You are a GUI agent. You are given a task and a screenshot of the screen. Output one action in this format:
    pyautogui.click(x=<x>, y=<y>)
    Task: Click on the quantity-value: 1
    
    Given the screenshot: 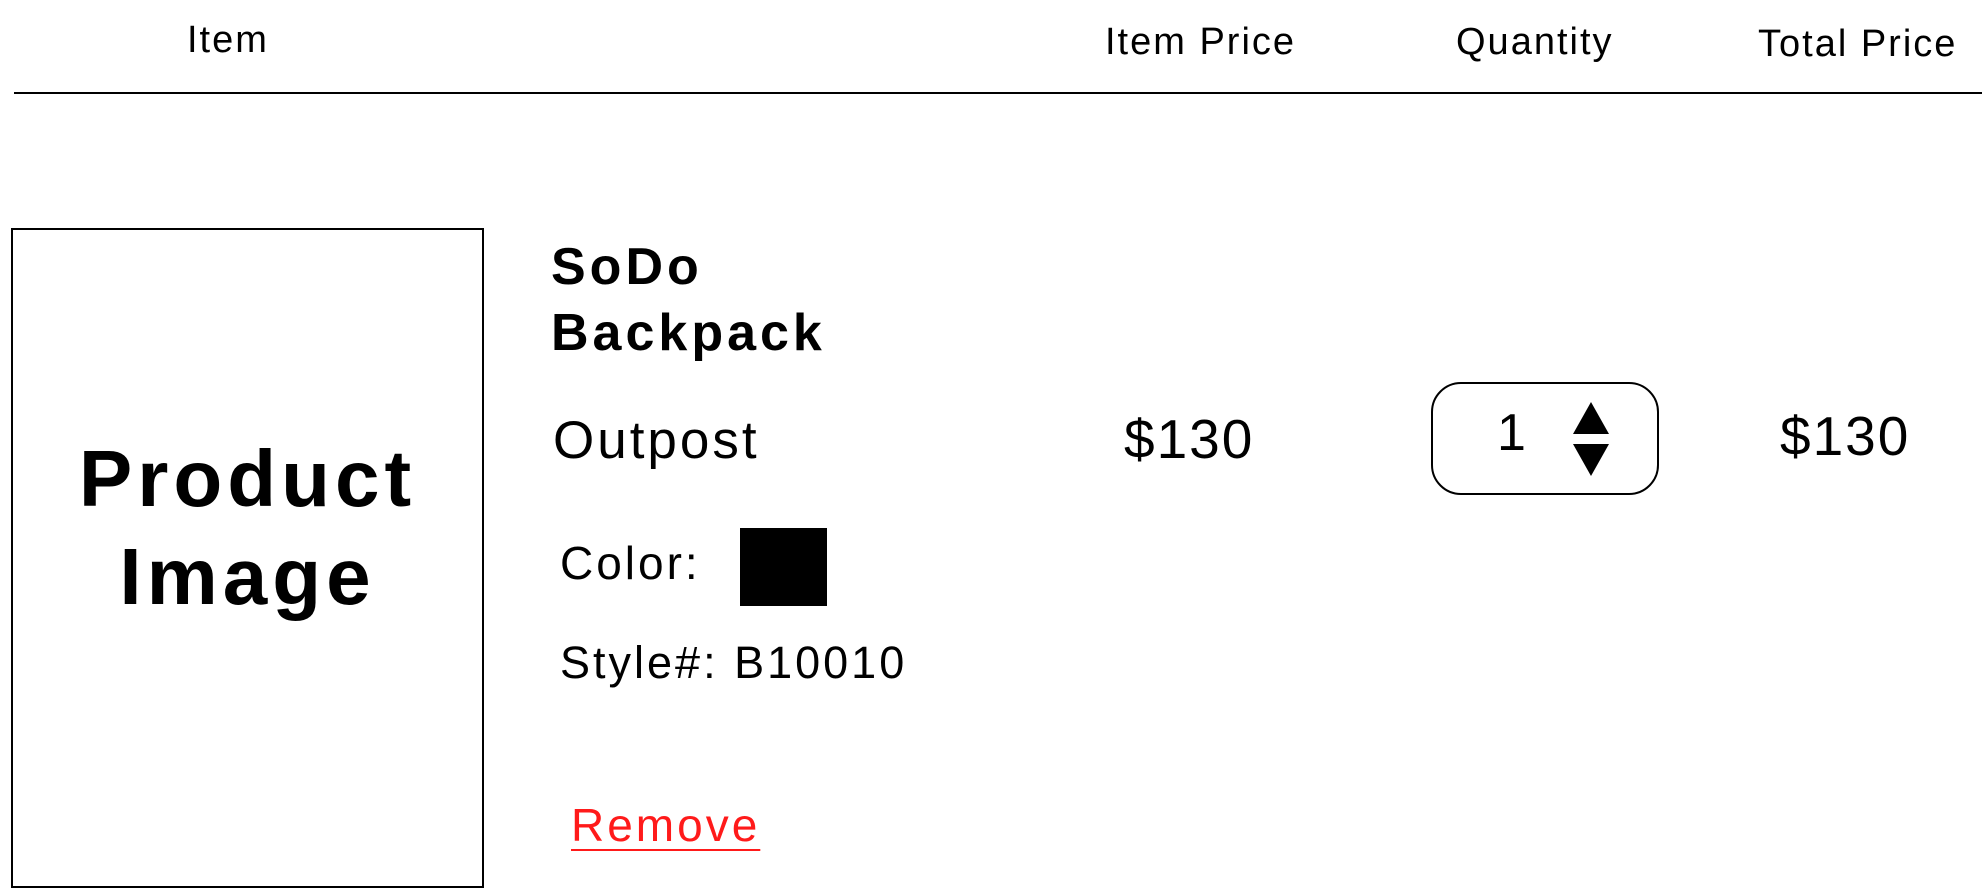 What is the action you would take?
    pyautogui.click(x=1511, y=433)
    